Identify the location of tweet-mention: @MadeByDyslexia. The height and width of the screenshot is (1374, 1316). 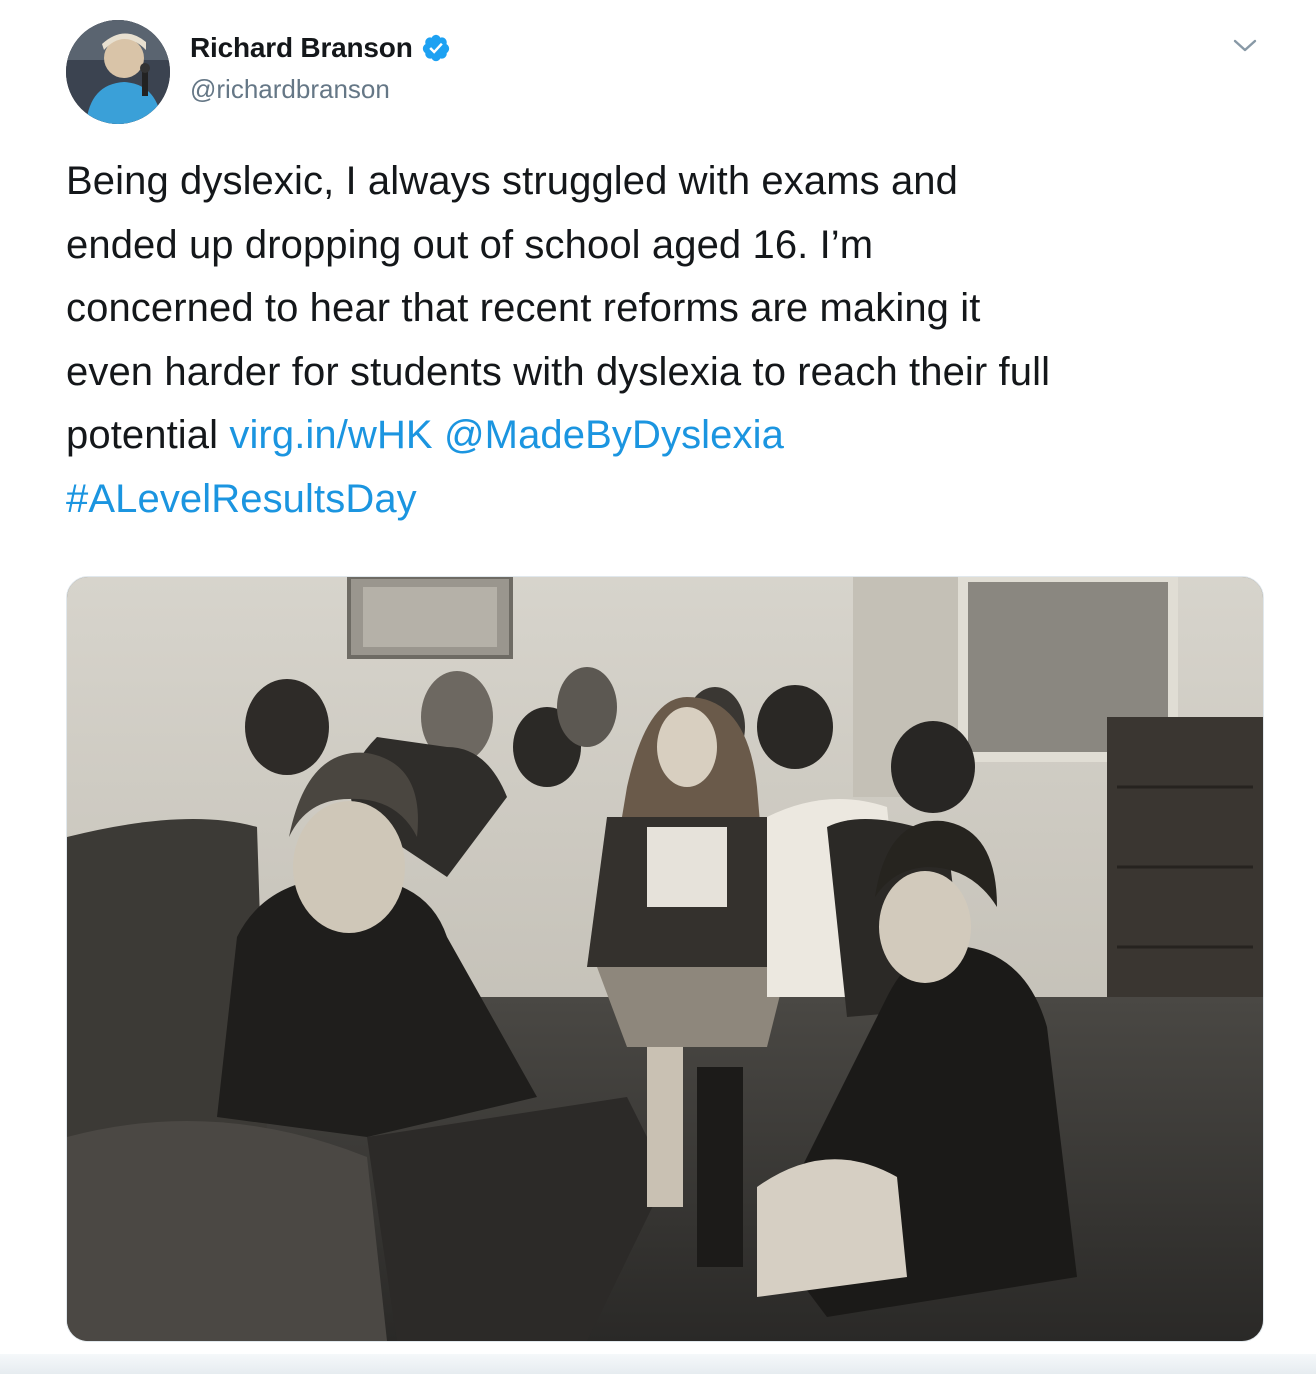
(614, 435).